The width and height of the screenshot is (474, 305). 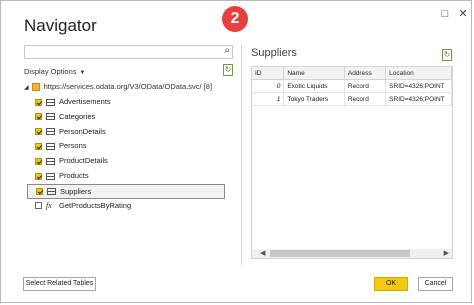 I want to click on preview-refresh-icon: ↻, so click(x=447, y=55).